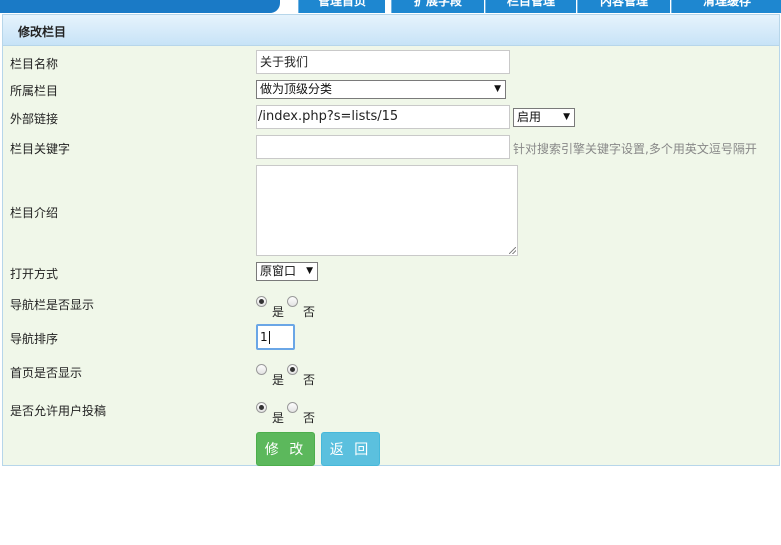  Describe the element at coordinates (34, 119) in the screenshot. I see `link-label: 外部链接` at that location.